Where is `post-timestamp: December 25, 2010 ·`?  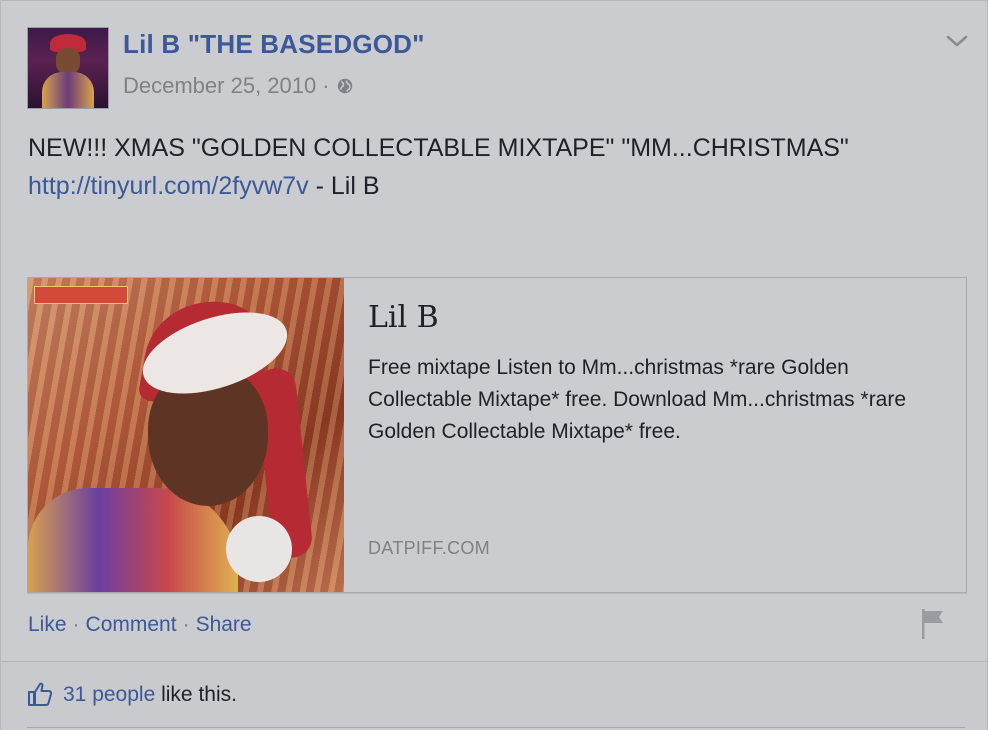 post-timestamp: December 25, 2010 · is located at coordinates (238, 86).